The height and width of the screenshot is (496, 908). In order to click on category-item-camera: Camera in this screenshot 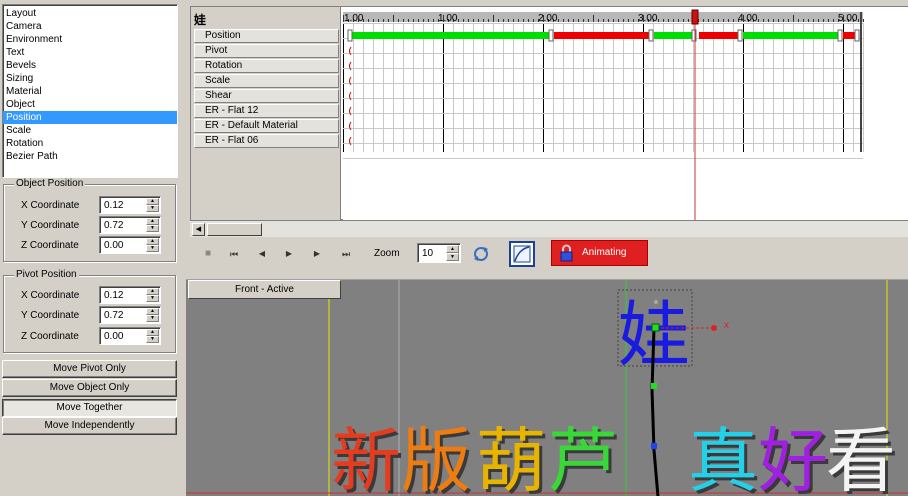, I will do `click(90, 26)`.